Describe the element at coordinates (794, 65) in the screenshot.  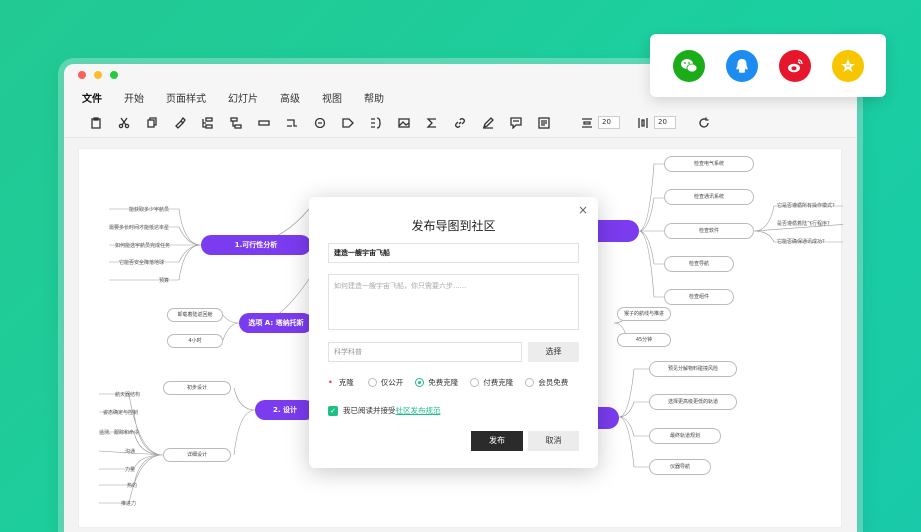
I see `weibo-icon` at that location.